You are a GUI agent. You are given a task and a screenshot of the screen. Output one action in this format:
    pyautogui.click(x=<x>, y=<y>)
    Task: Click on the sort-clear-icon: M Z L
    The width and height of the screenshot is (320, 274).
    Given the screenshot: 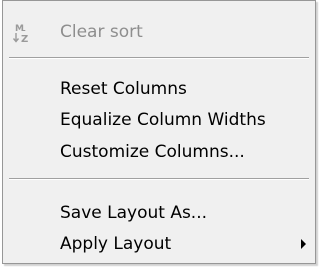 What is the action you would take?
    pyautogui.click(x=20, y=33)
    